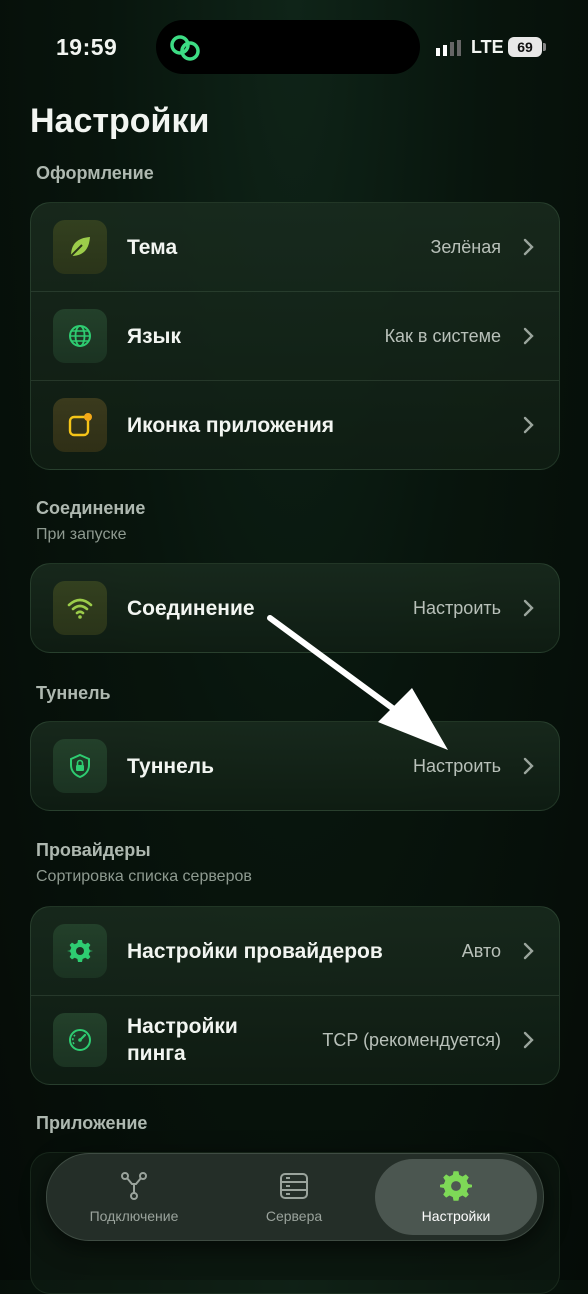 This screenshot has width=588, height=1294. I want to click on provider-settings-icon-box, so click(80, 951).